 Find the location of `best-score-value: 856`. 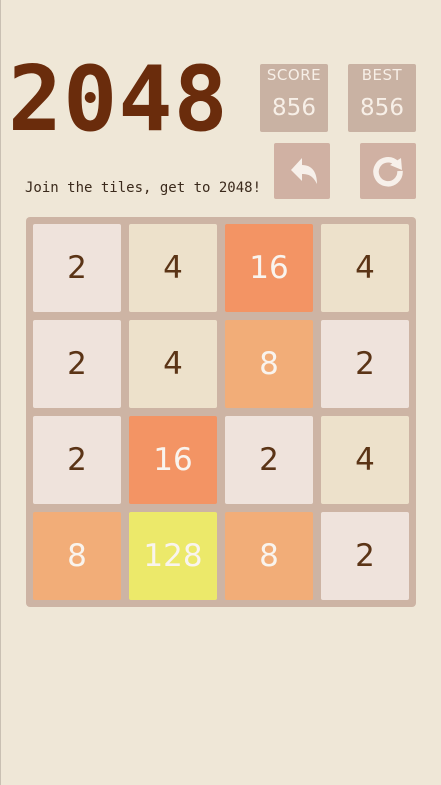

best-score-value: 856 is located at coordinates (382, 108).